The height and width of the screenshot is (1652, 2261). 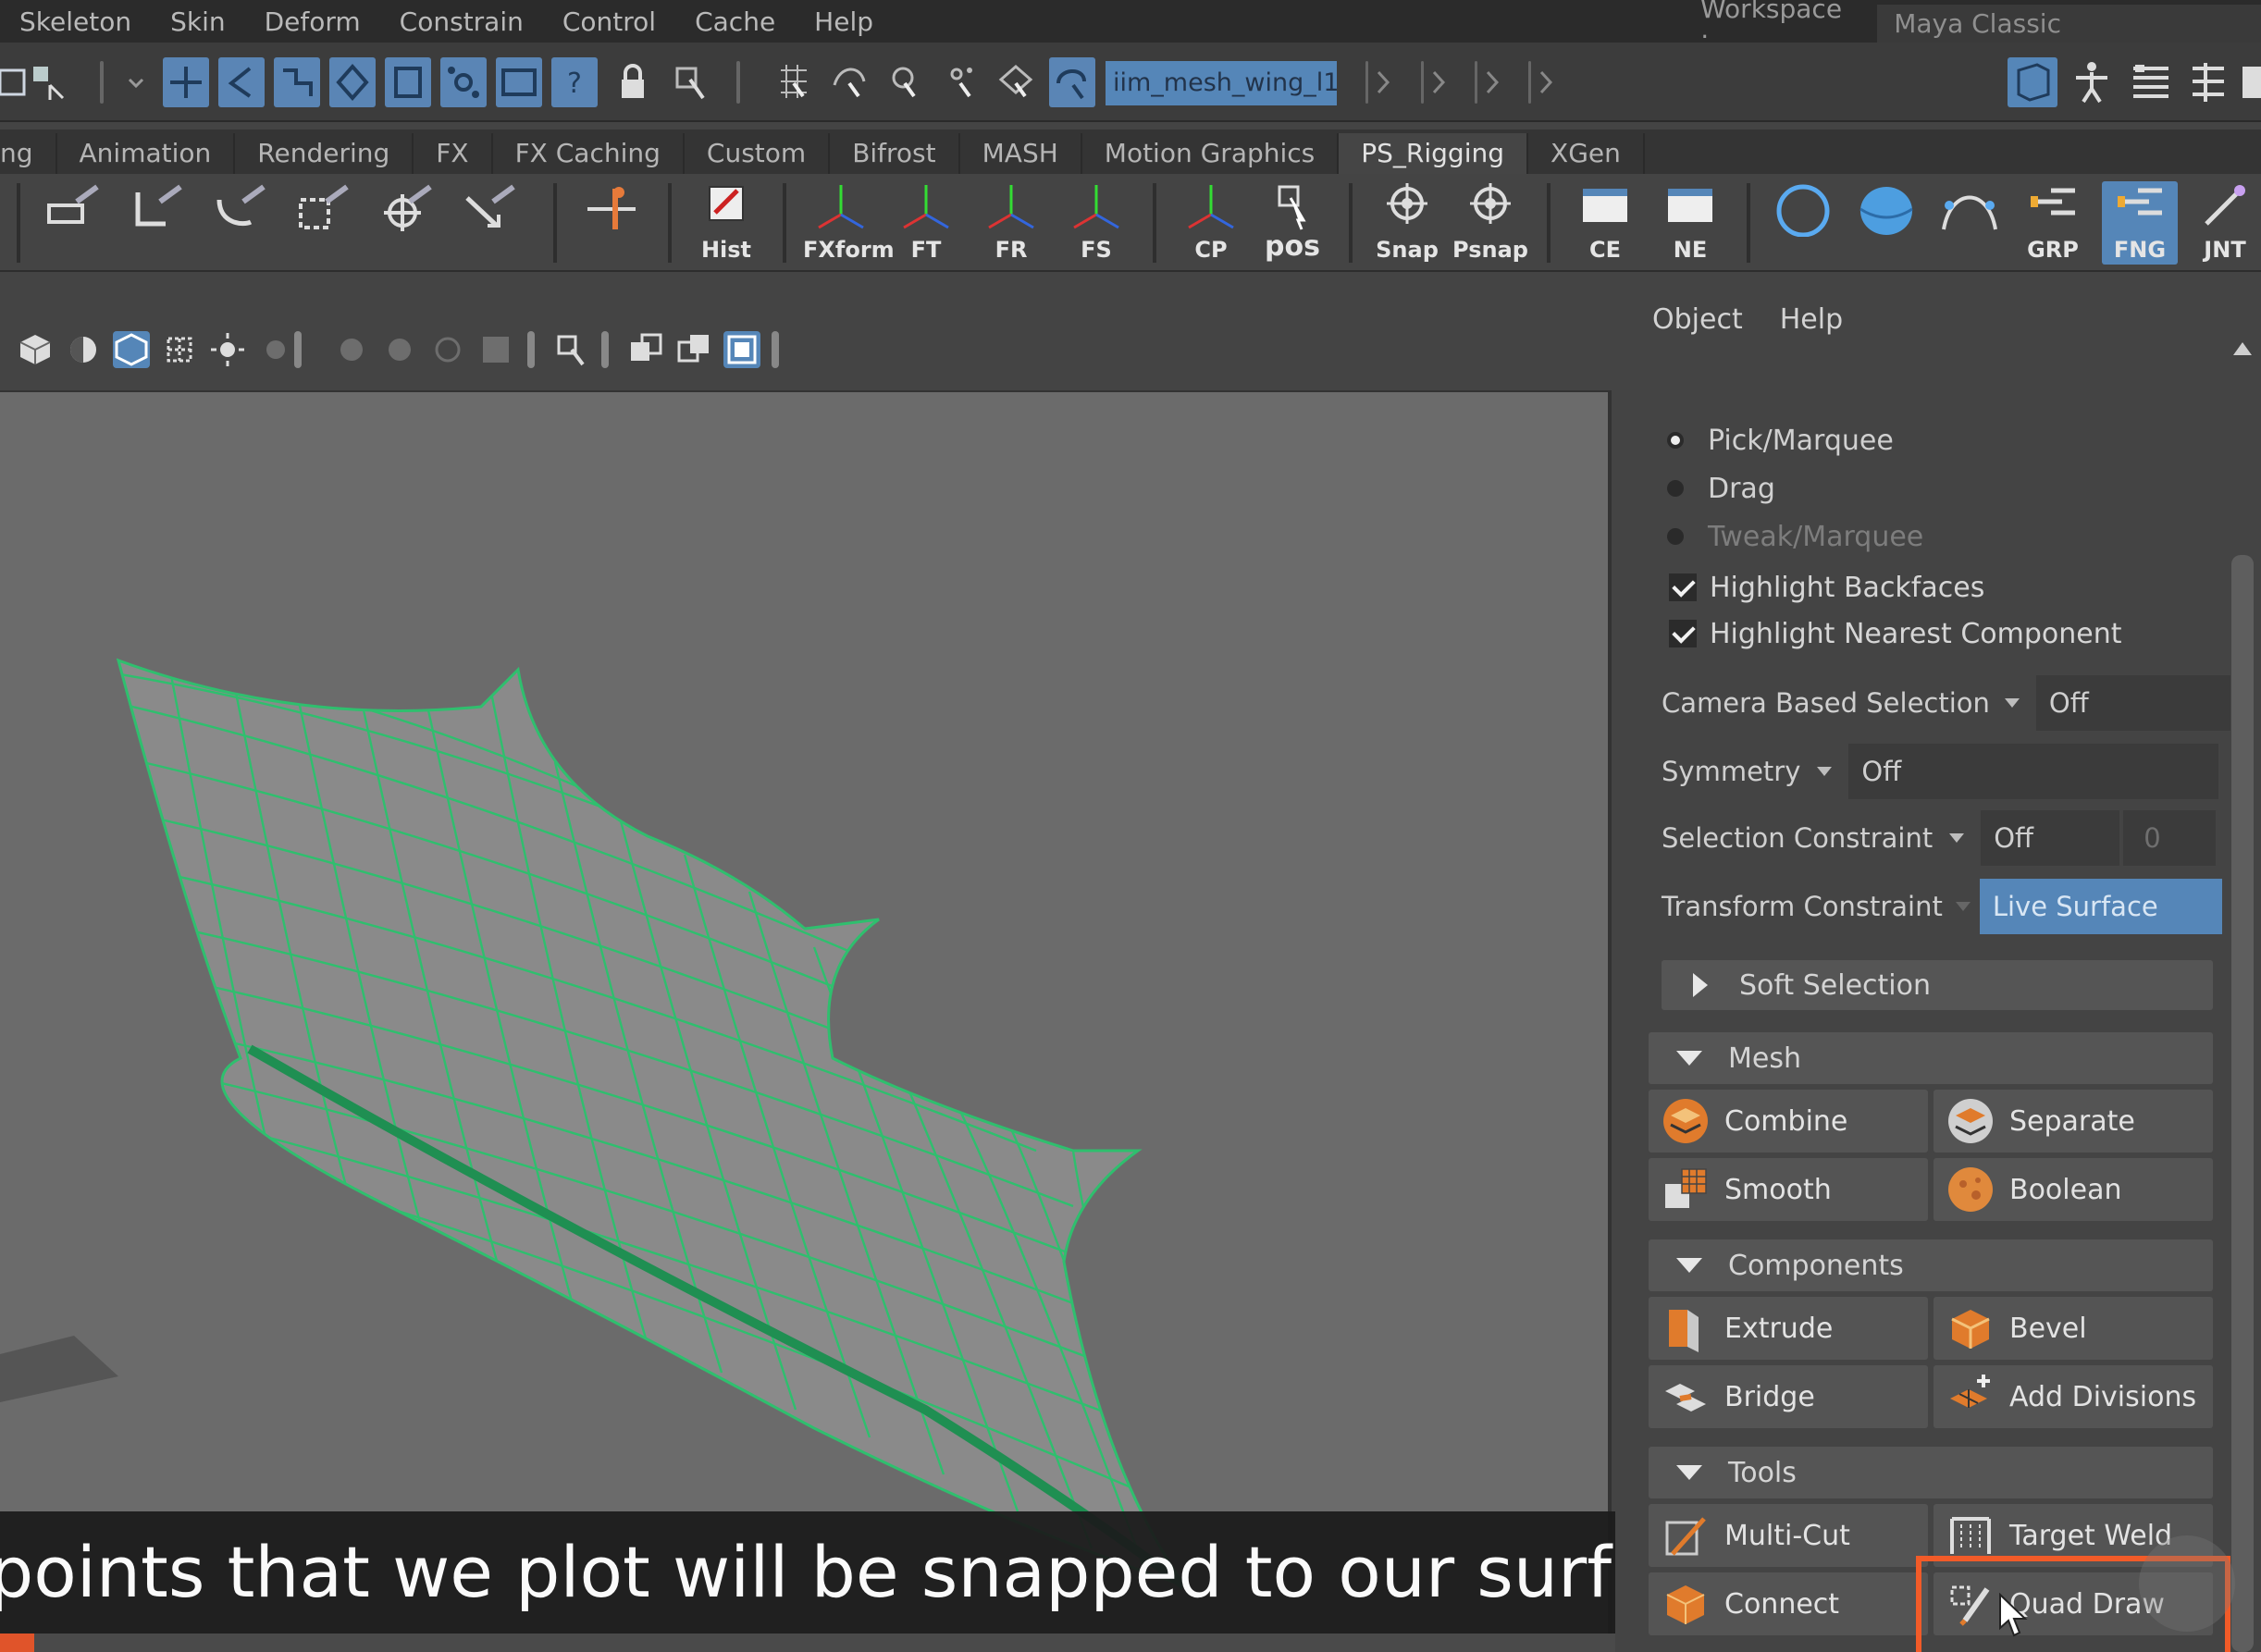 I want to click on separate-button: Separate, so click(x=2074, y=1122).